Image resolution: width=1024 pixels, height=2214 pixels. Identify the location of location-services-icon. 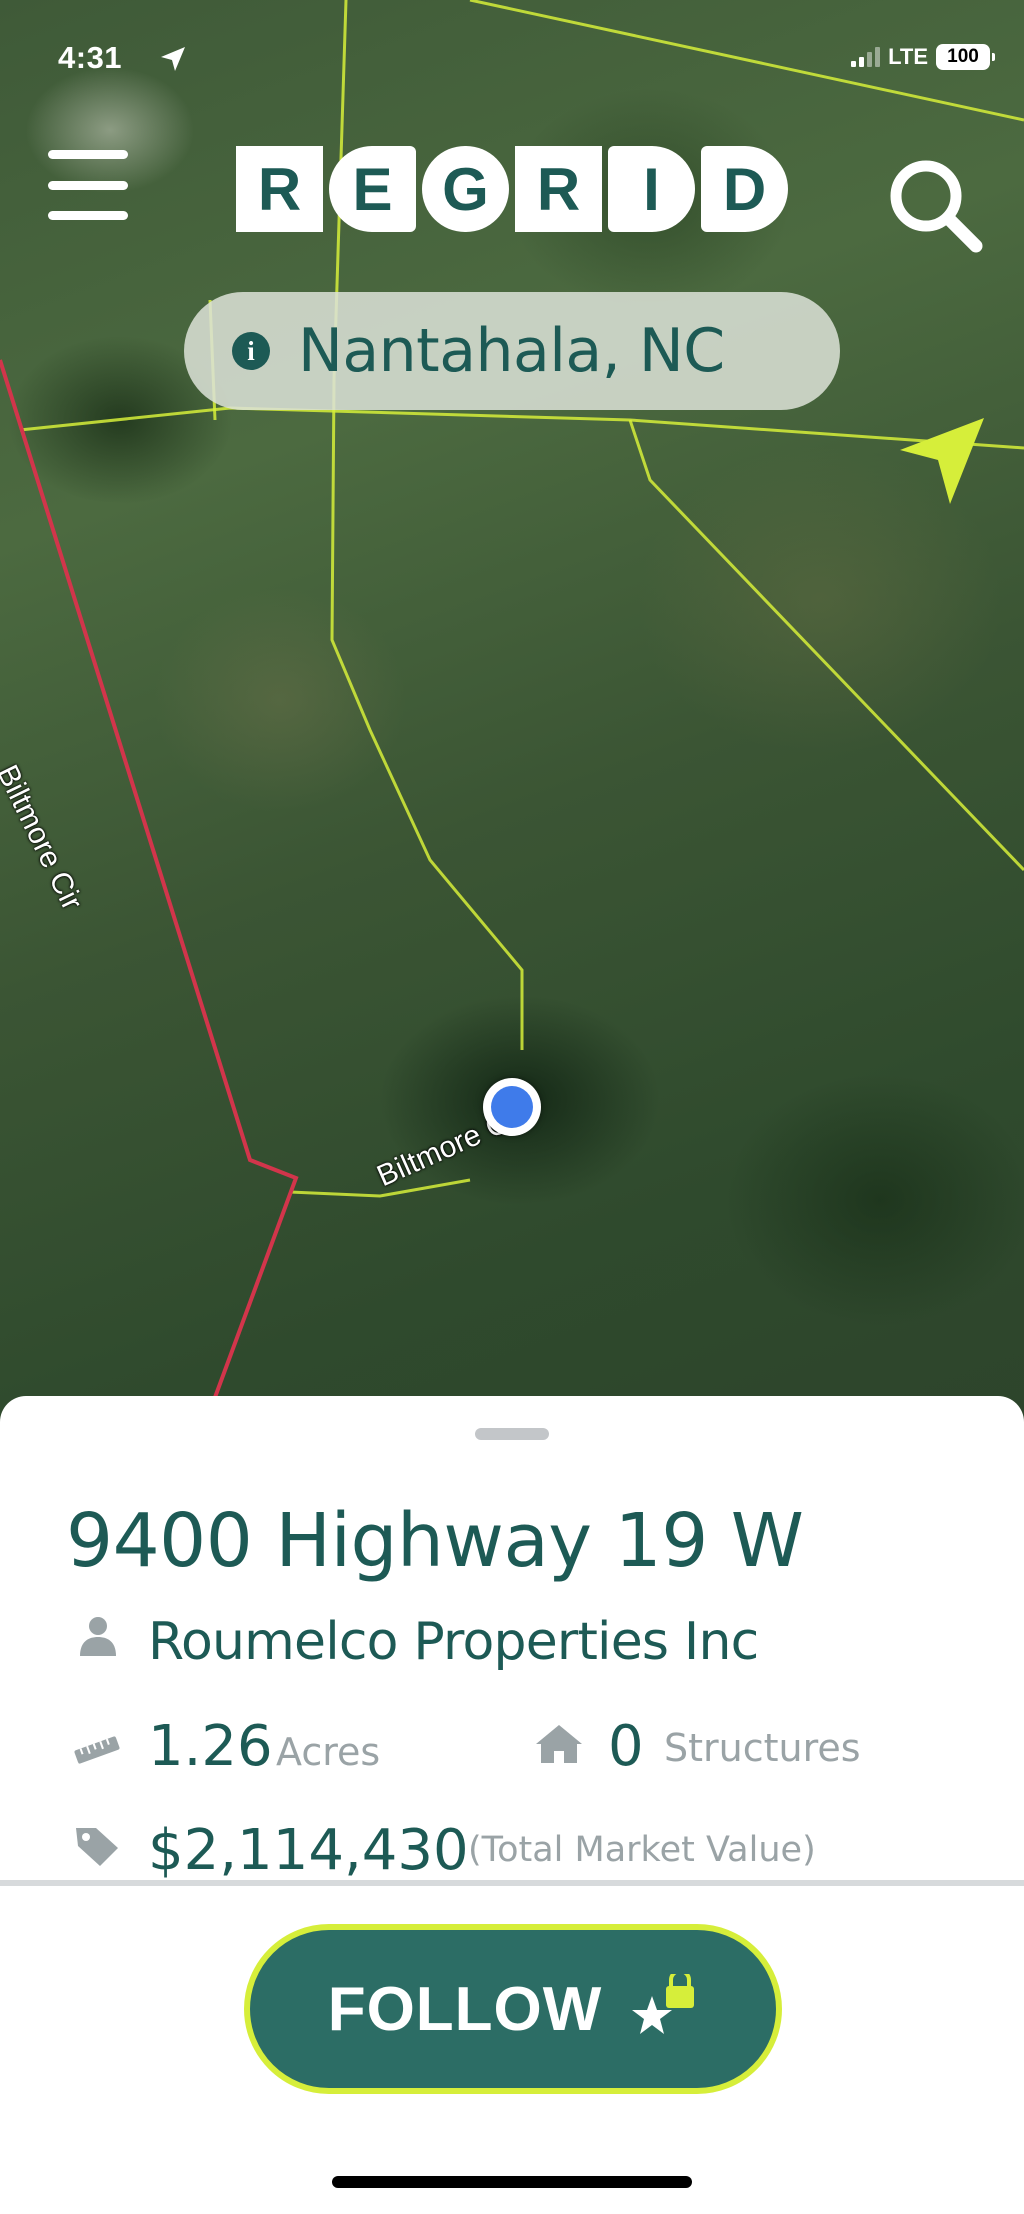
(173, 59).